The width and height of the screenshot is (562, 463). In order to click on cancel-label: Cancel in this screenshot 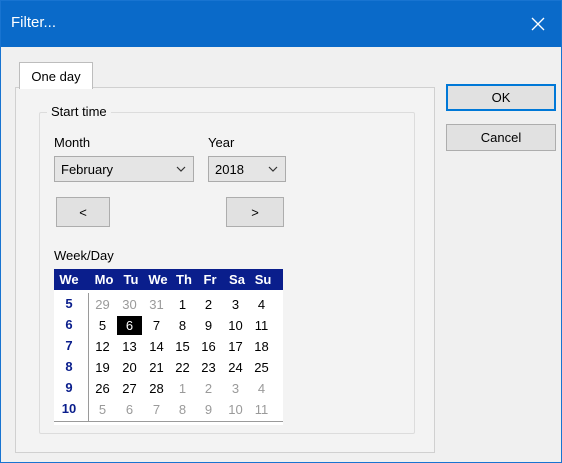, I will do `click(501, 137)`.